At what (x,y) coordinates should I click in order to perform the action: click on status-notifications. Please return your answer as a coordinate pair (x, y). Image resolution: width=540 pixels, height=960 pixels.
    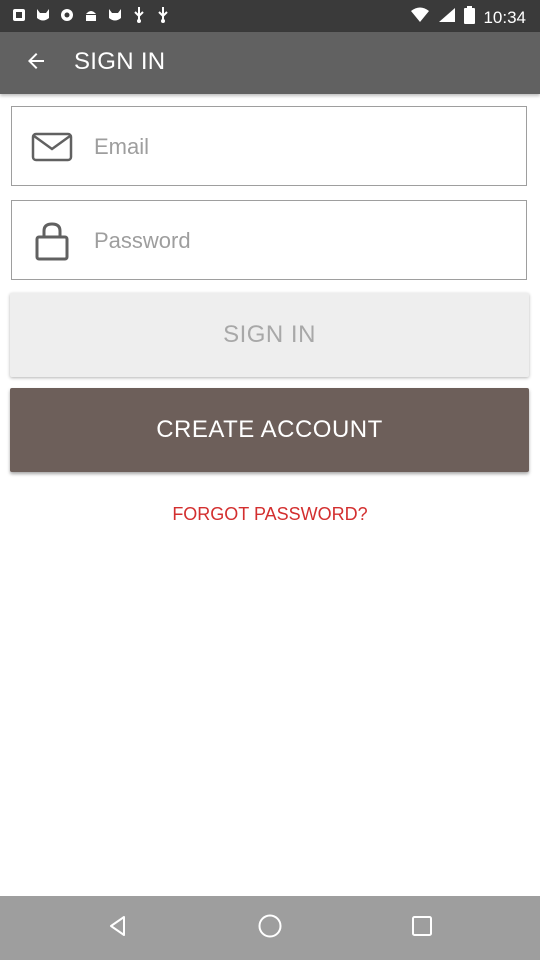
    Looking at the image, I should click on (91, 15).